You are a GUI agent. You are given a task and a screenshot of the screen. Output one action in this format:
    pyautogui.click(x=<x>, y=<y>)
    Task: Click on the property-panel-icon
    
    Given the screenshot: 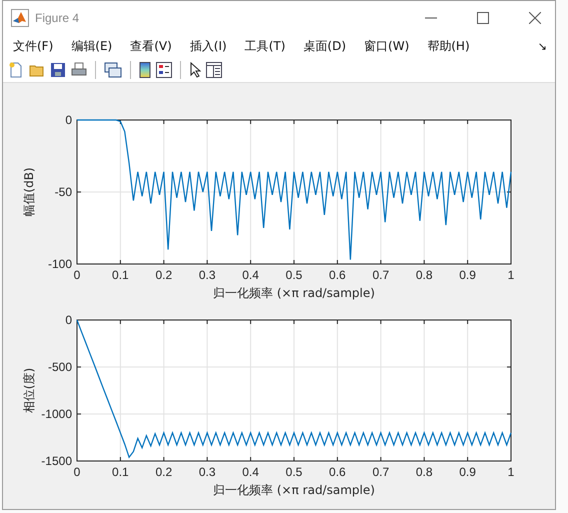 What is the action you would take?
    pyautogui.click(x=214, y=70)
    